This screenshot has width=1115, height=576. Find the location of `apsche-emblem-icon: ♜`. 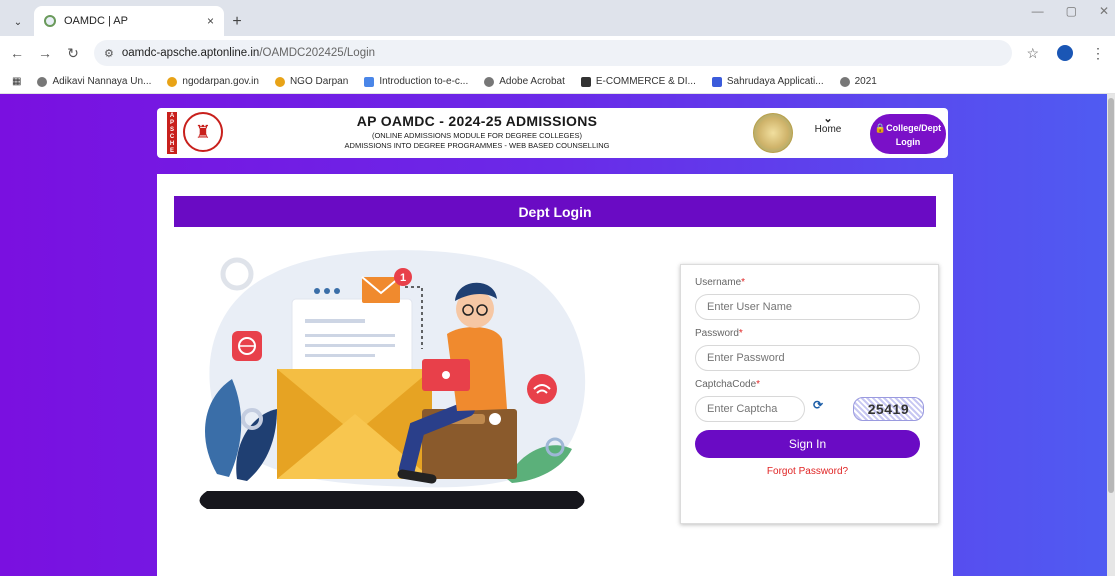

apsche-emblem-icon: ♜ is located at coordinates (203, 132).